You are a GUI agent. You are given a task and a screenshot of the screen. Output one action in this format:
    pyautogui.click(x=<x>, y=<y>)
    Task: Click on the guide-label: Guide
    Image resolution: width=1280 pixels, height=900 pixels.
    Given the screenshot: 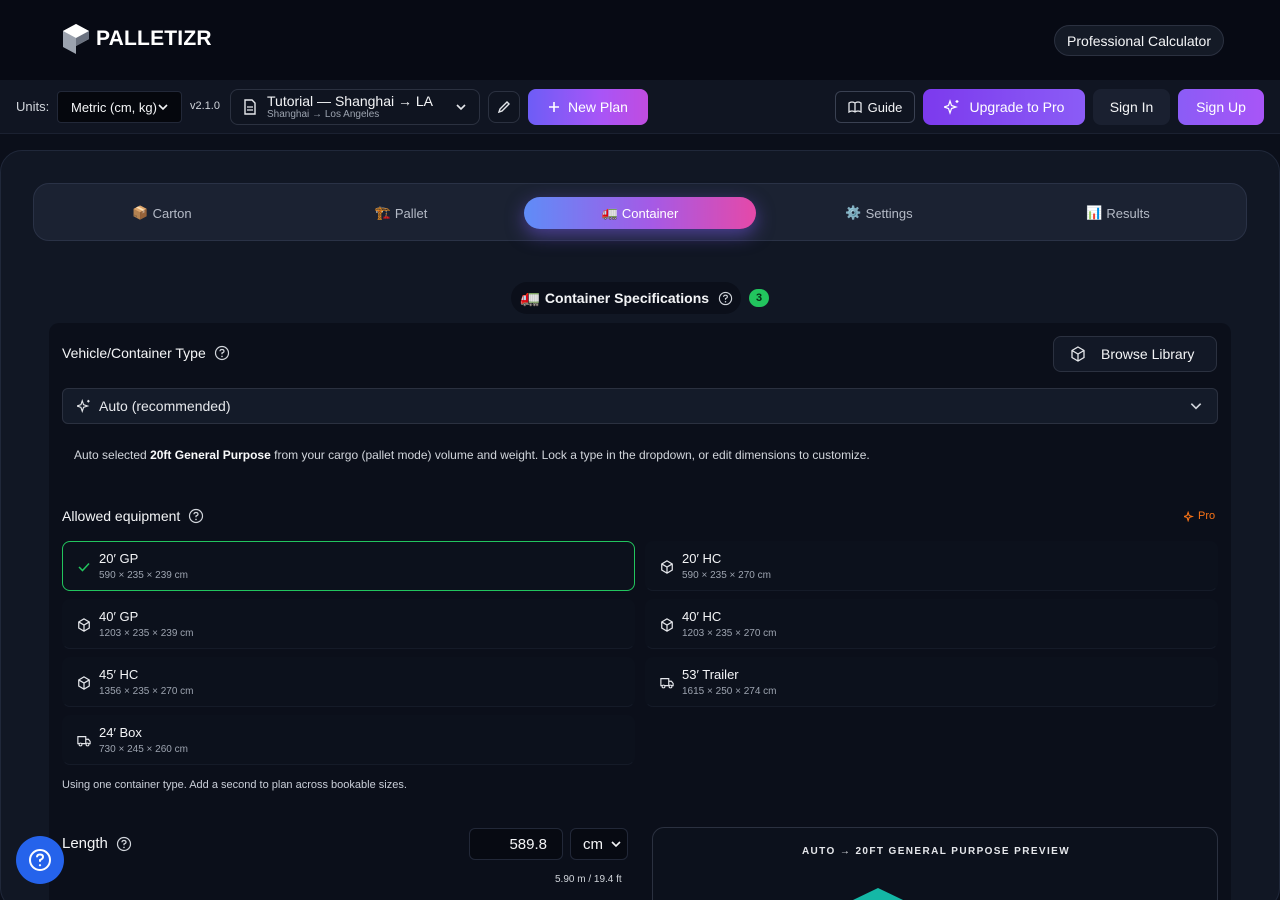 What is the action you would take?
    pyautogui.click(x=885, y=107)
    